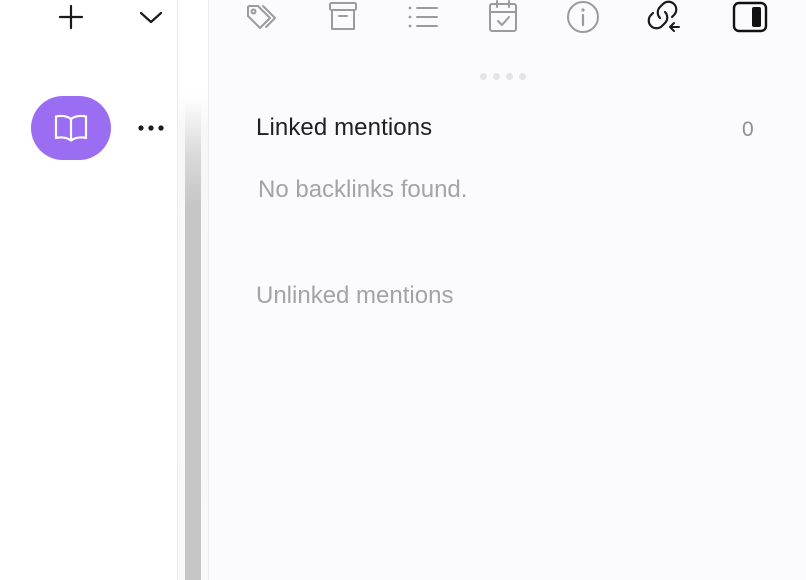  Describe the element at coordinates (354, 296) in the screenshot. I see `unlinked-mentions-toggle: Unlinked mentions` at that location.